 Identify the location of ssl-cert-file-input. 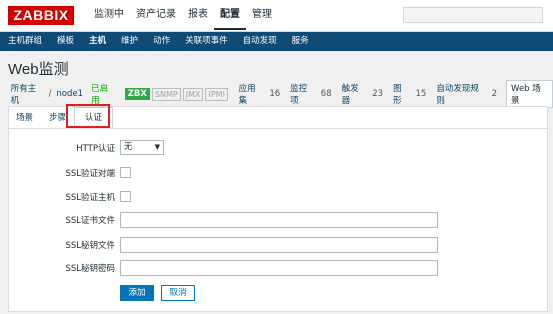
(279, 220).